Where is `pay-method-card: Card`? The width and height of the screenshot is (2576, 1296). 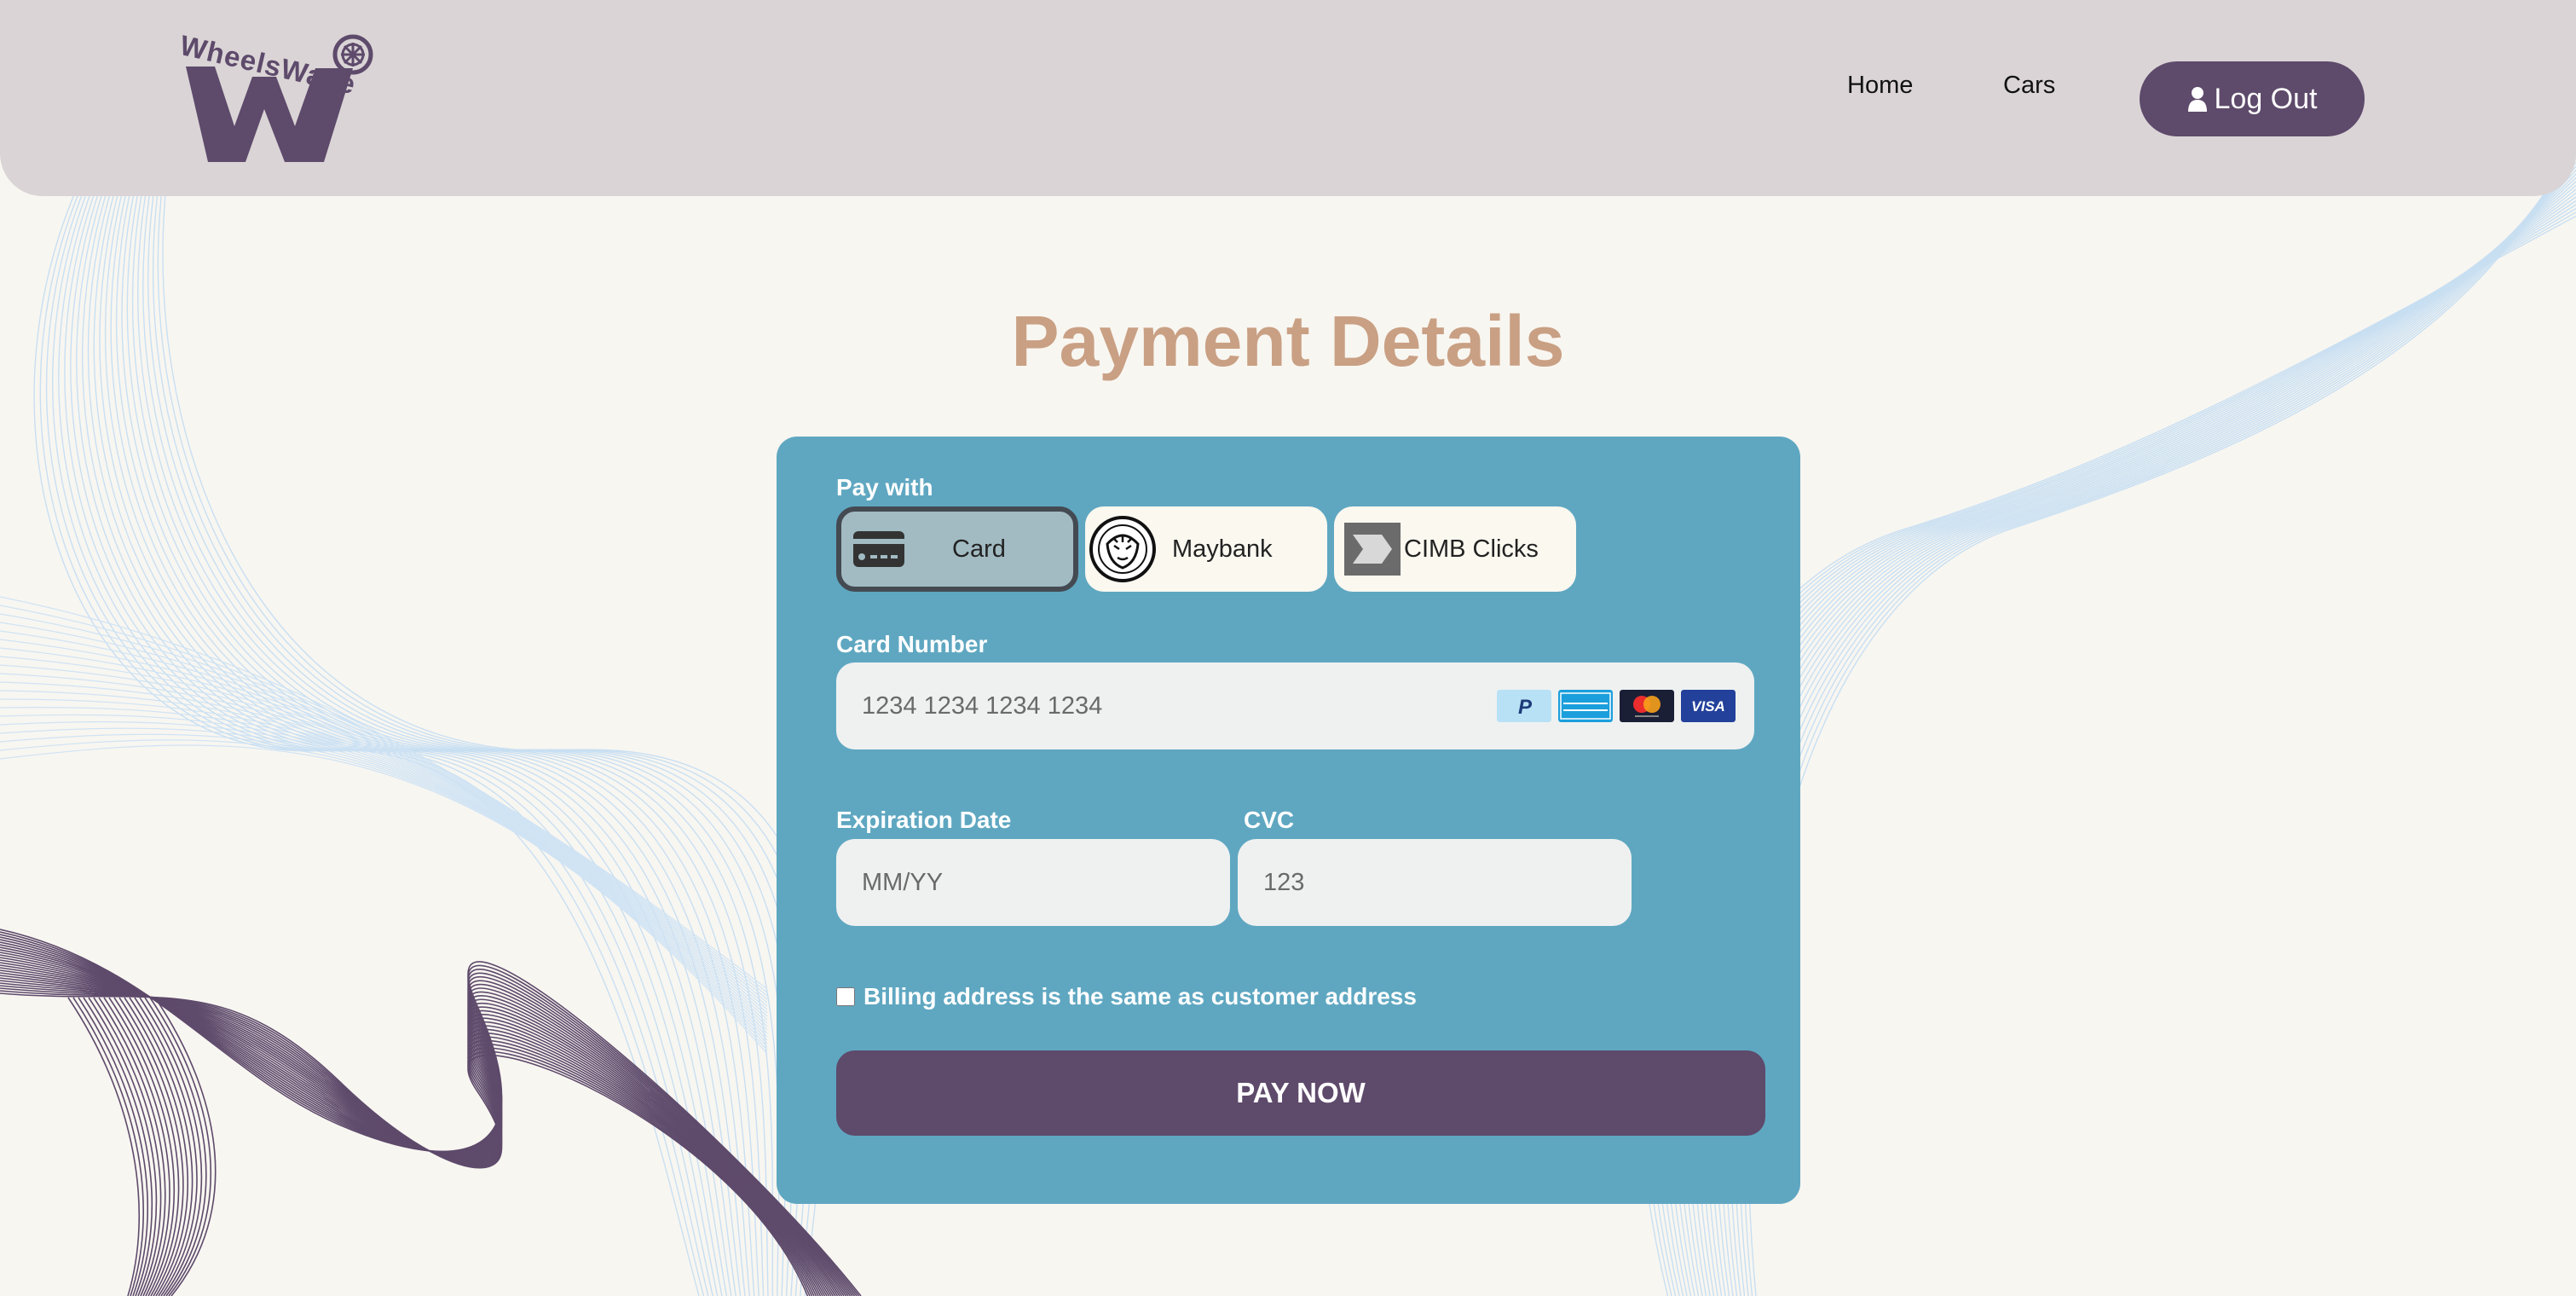
pay-method-card: Card is located at coordinates (957, 549).